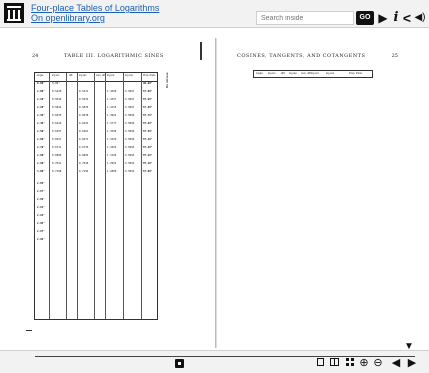 This screenshot has width=429, height=373. I want to click on table-cell: 2.97°, so click(41, 231).